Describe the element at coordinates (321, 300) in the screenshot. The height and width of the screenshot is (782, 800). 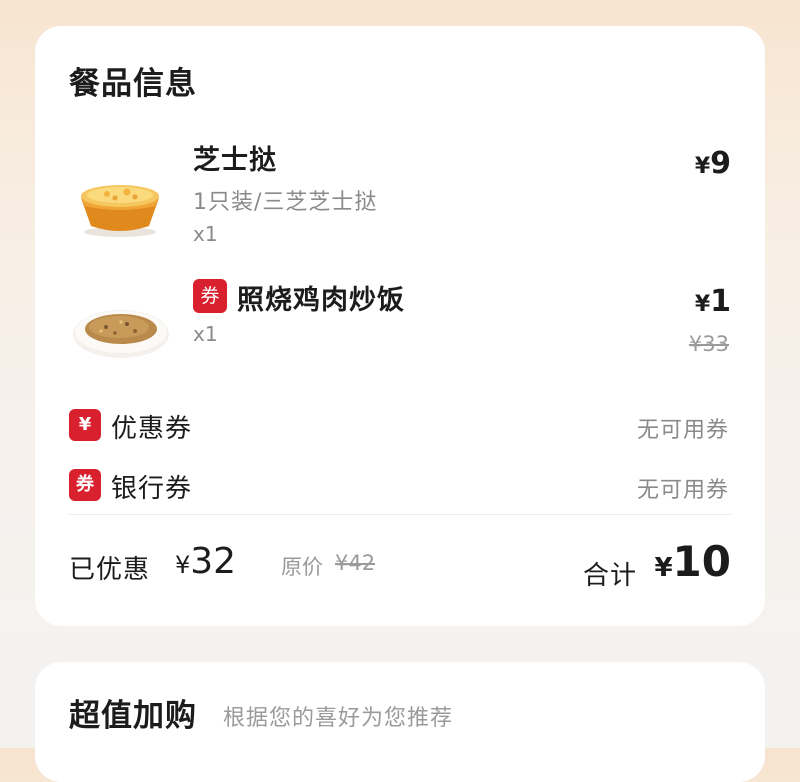
I see `item-name: 照烧鸡肉炒饭` at that location.